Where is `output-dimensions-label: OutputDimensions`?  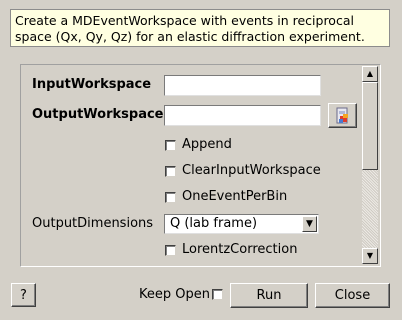 output-dimensions-label: OutputDimensions is located at coordinates (93, 223).